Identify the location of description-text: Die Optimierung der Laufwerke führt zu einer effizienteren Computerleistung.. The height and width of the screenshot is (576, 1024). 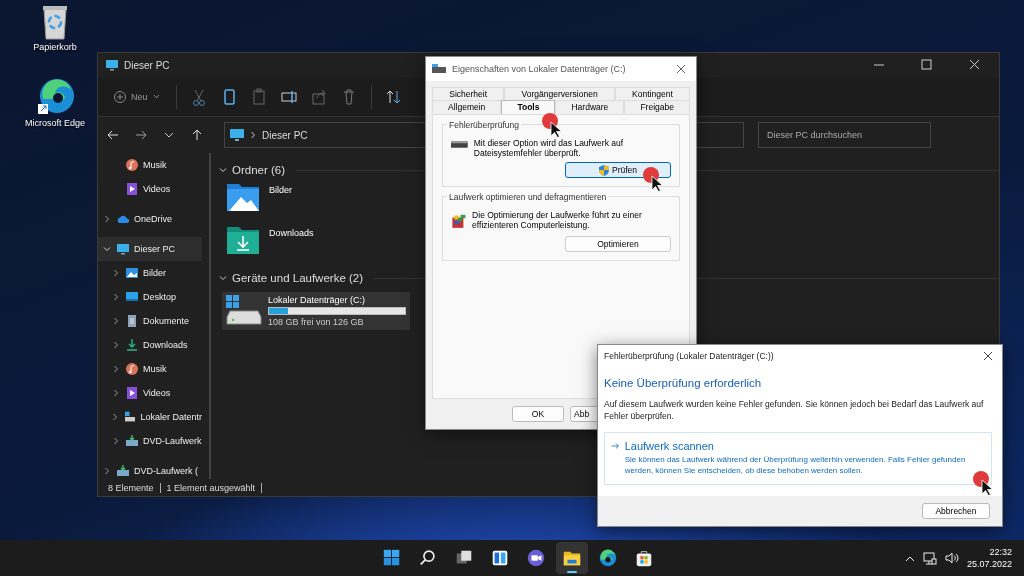
(557, 220).